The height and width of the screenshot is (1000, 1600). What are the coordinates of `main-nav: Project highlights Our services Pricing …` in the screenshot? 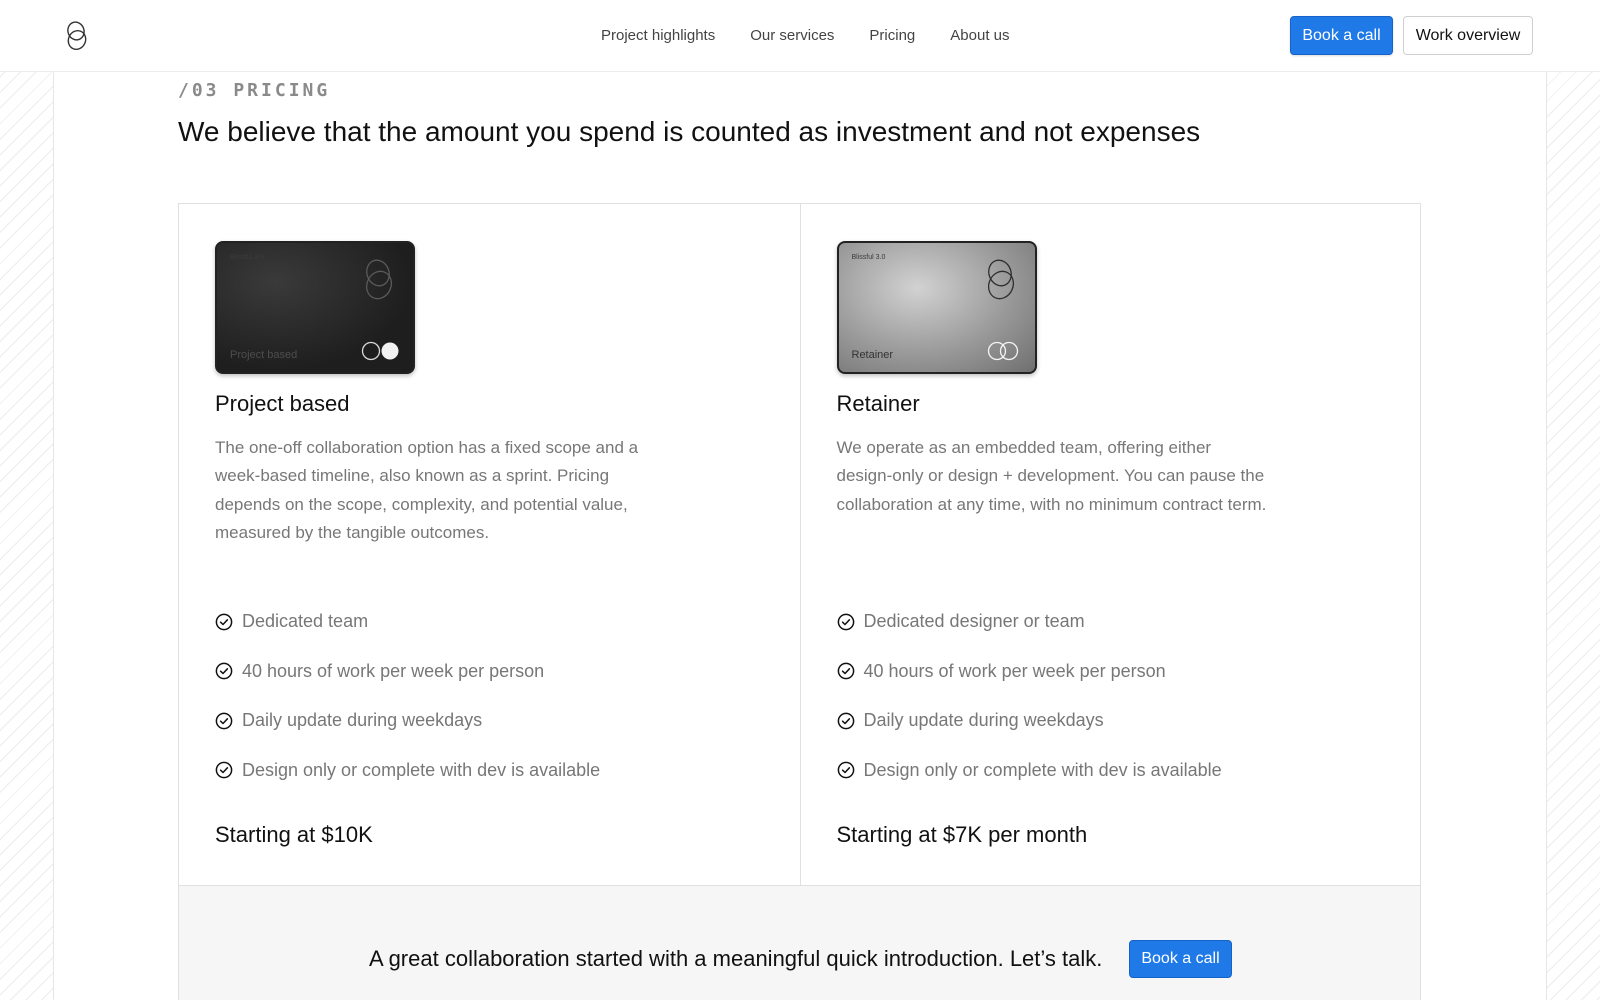 It's located at (805, 35).